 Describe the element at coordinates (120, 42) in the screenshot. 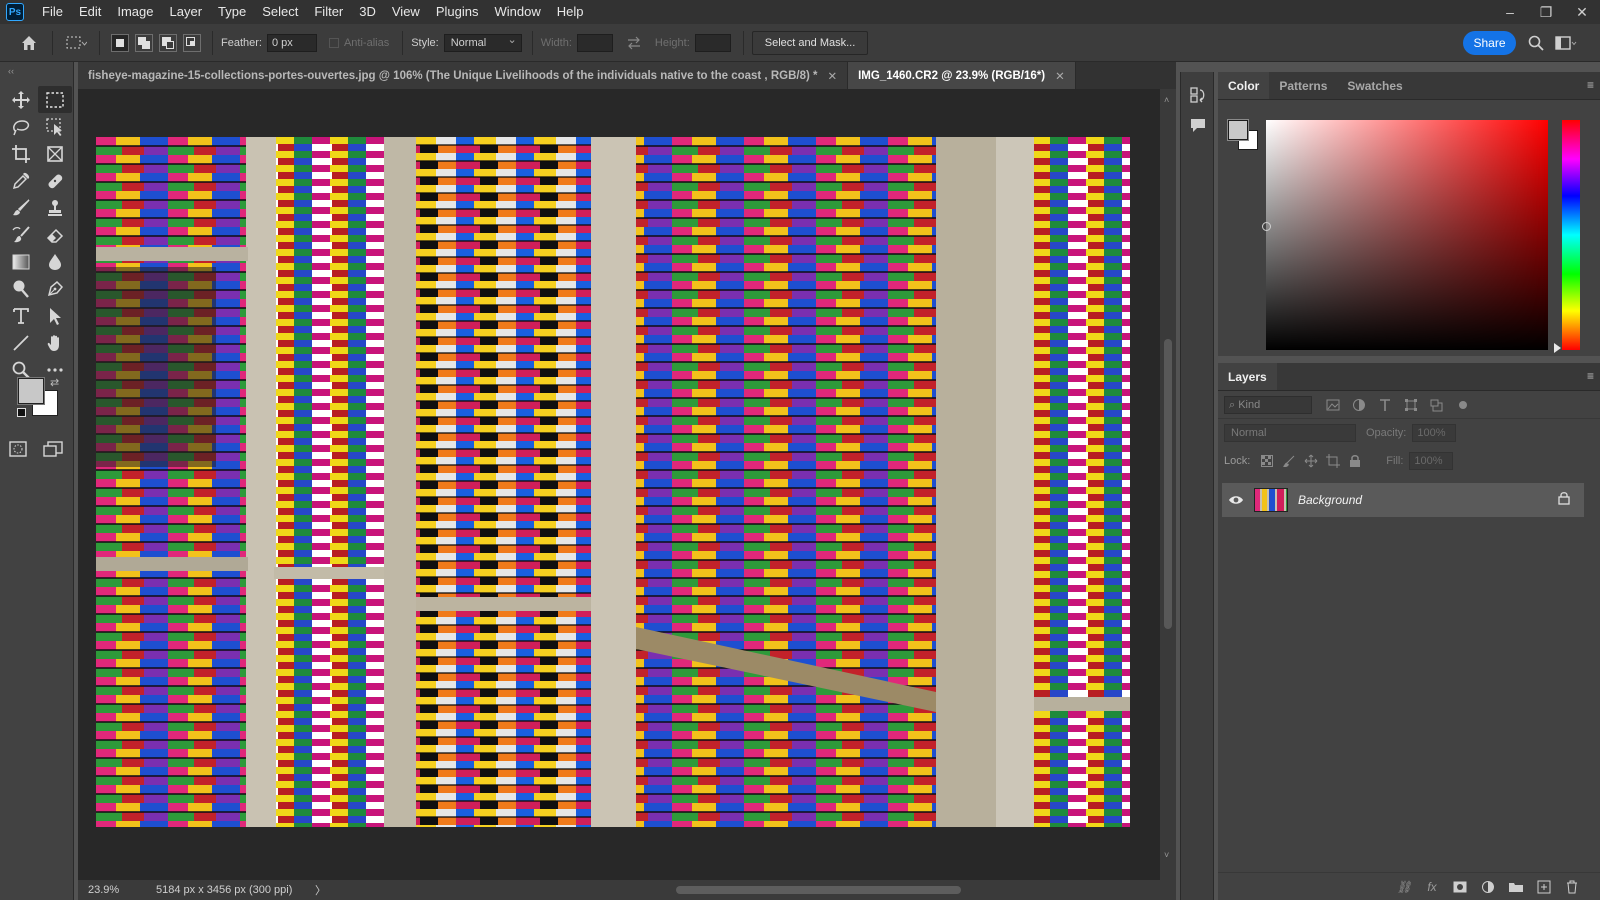

I see `new-selection-mode-icon` at that location.